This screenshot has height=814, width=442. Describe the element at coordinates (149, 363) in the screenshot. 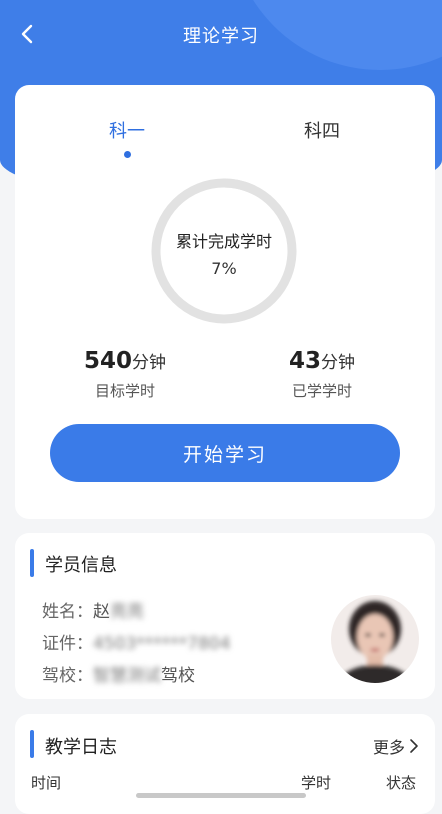

I see `target-hours-unit: 分钟` at that location.